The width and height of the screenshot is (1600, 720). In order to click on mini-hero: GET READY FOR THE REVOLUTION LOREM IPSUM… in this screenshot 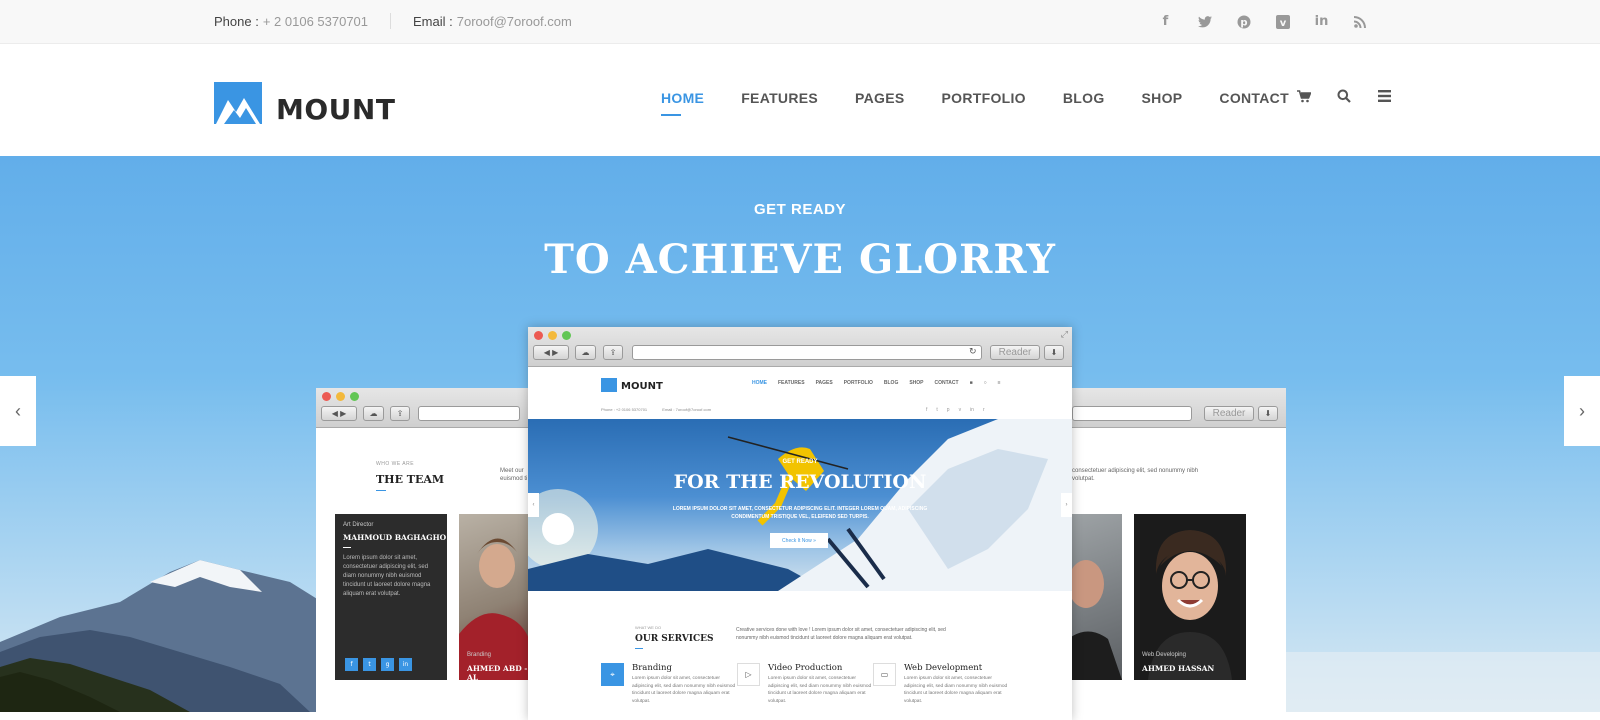, I will do `click(800, 505)`.